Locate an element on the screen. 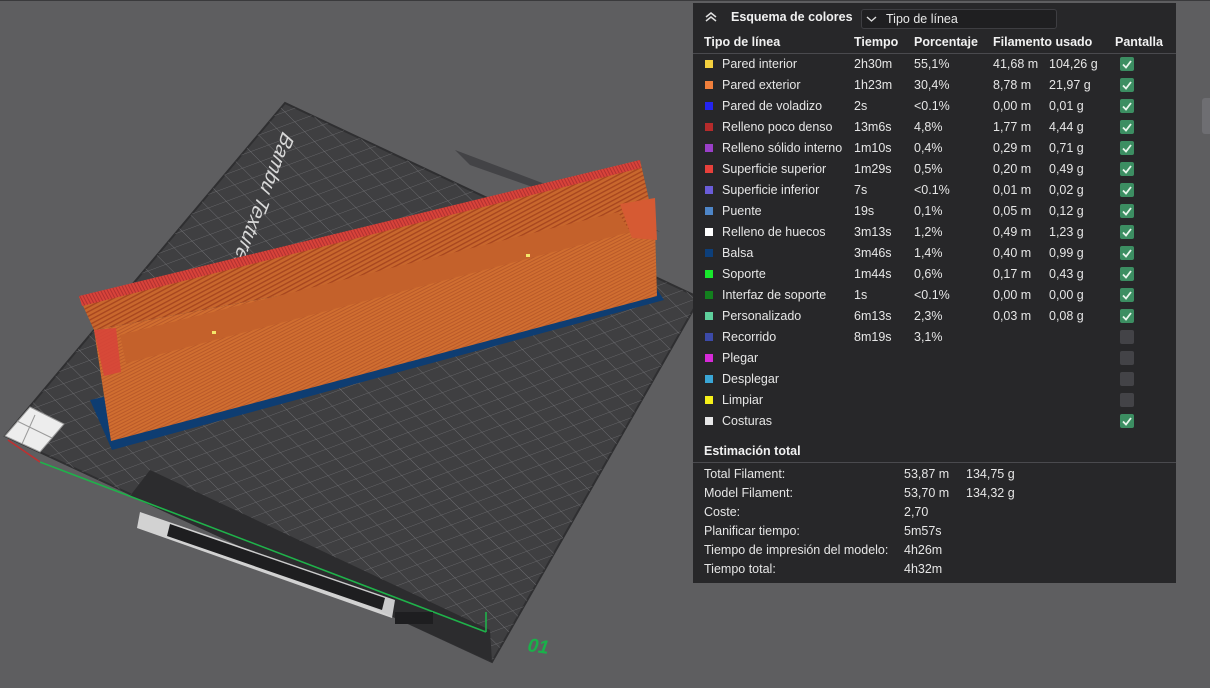 The width and height of the screenshot is (1210, 688). line-type-time: 1h23m is located at coordinates (873, 85).